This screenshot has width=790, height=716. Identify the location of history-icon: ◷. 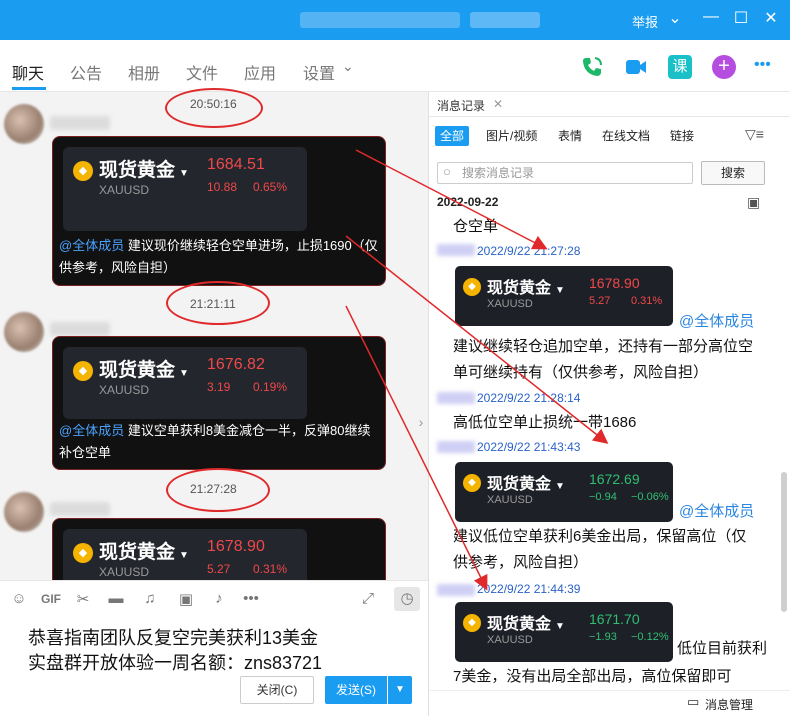
(407, 599).